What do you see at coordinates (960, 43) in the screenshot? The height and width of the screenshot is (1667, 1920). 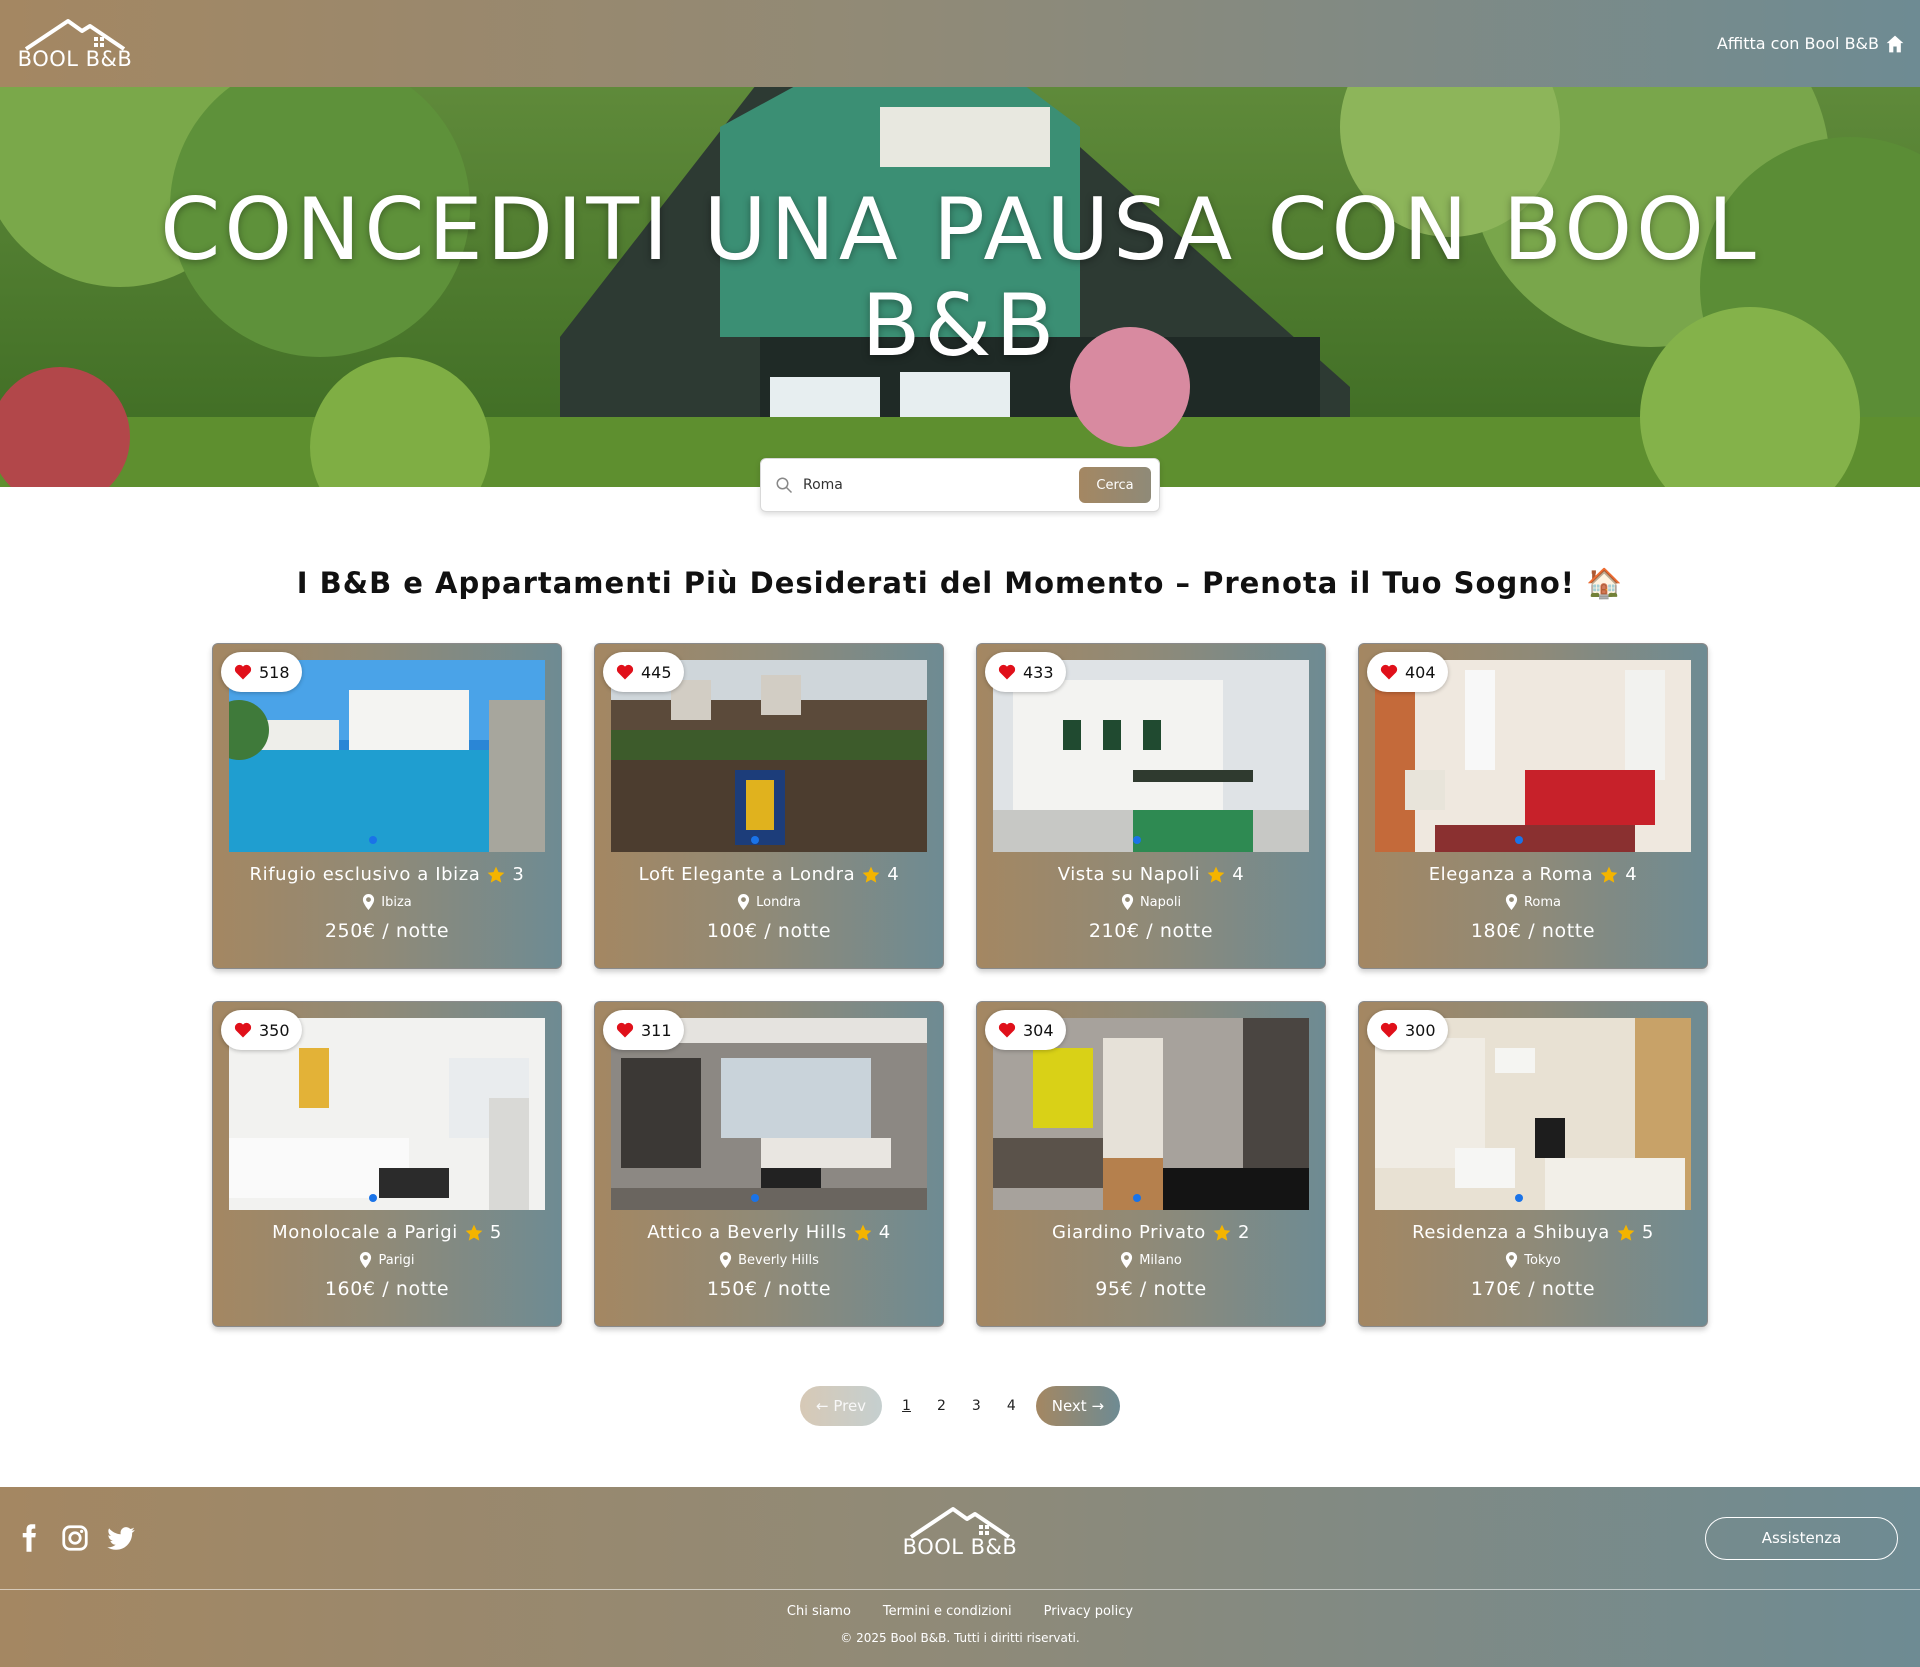 I see `site-header: BOOL B&B Affitta con Bool B&B` at bounding box center [960, 43].